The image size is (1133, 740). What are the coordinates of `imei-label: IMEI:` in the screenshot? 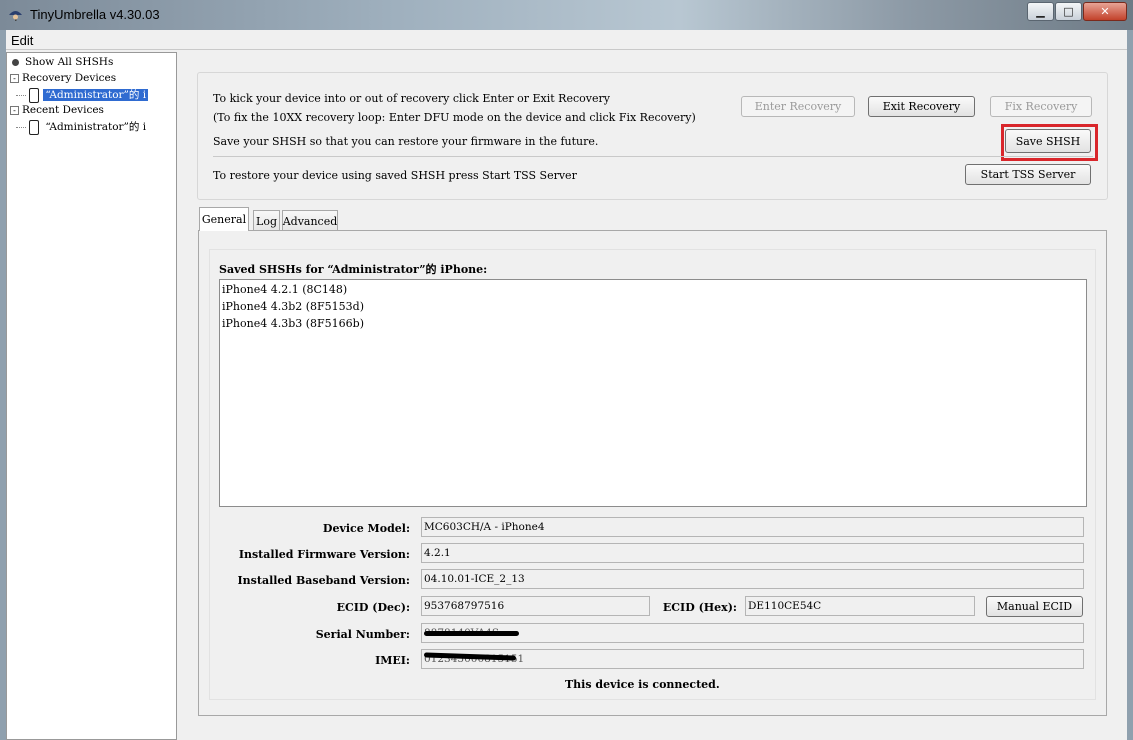 It's located at (392, 660).